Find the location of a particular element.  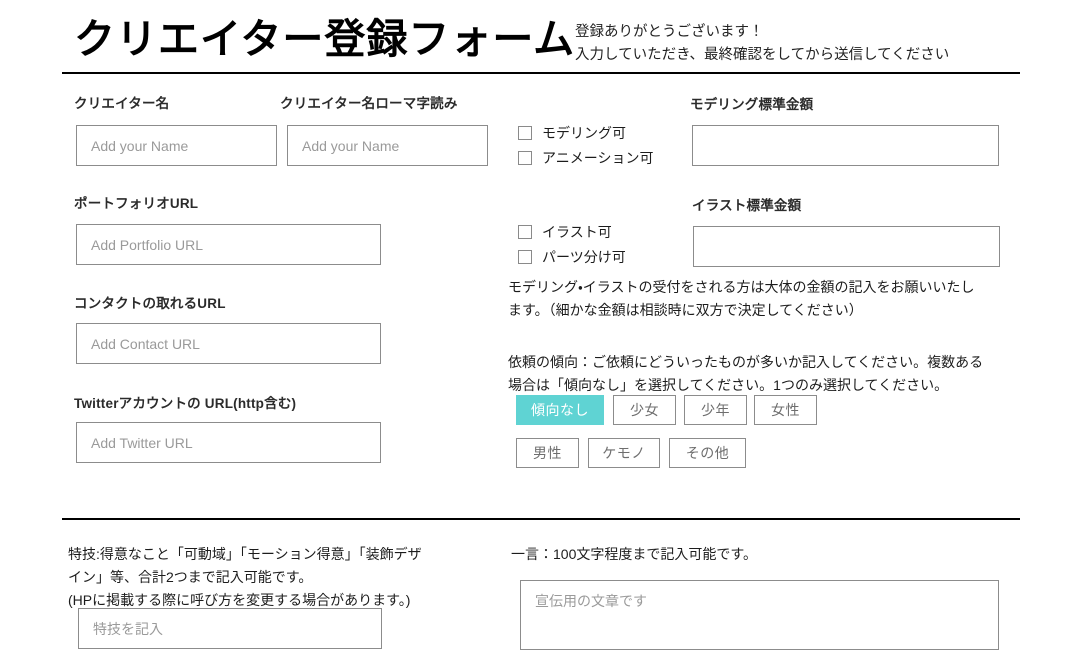

checkbox-modeling-box is located at coordinates (525, 133).